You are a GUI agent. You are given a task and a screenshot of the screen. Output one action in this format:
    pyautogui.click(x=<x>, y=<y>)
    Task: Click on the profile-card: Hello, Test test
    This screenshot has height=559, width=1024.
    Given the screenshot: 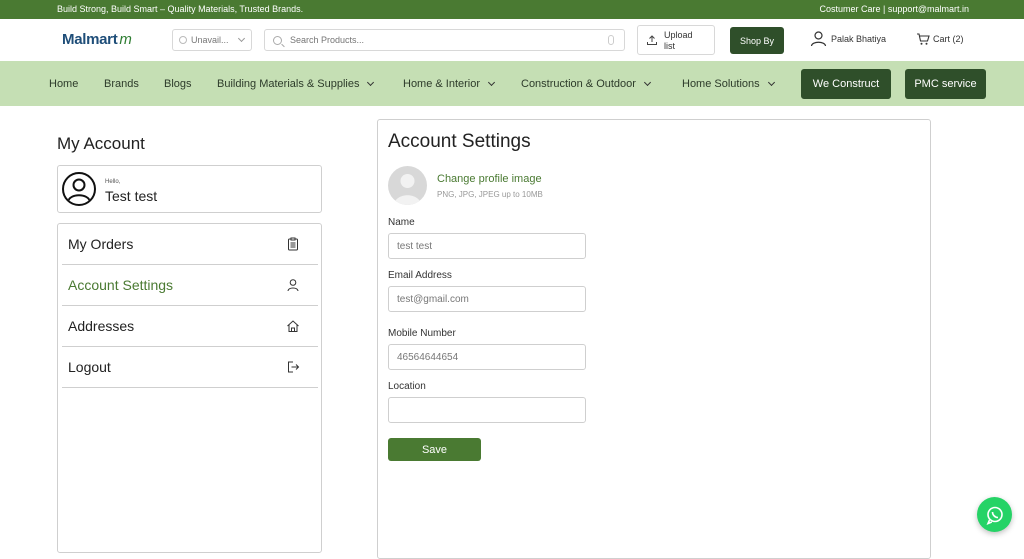 What is the action you would take?
    pyautogui.click(x=189, y=189)
    